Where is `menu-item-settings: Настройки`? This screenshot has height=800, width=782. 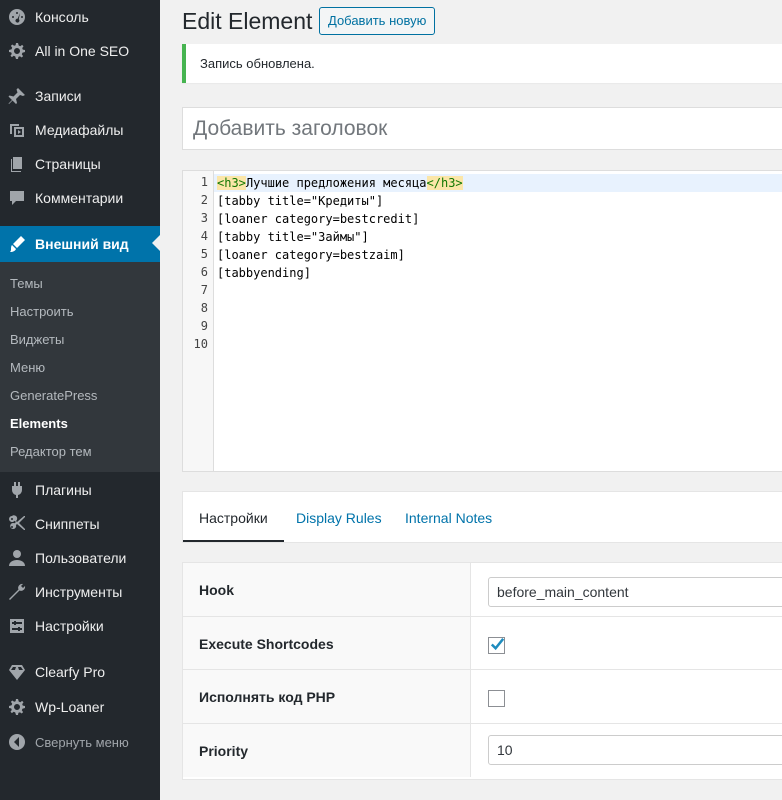
menu-item-settings: Настройки is located at coordinates (80, 626).